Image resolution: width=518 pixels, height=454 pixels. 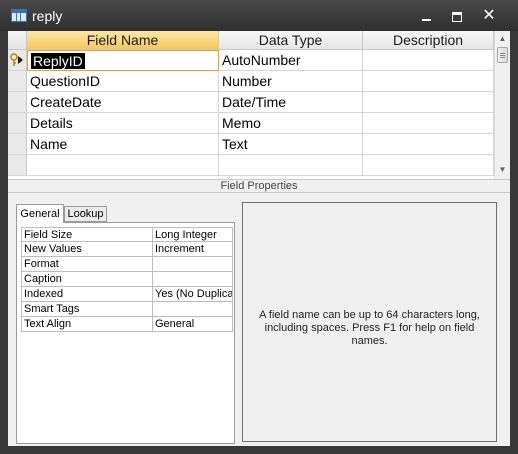 I want to click on property-row: Format, so click(x=127, y=264).